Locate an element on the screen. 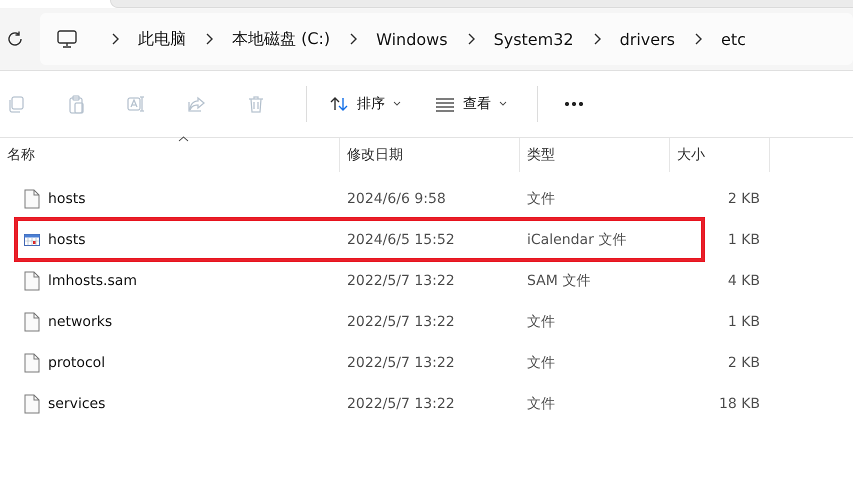 The width and height of the screenshot is (853, 485). file-name: networks is located at coordinates (80, 322).